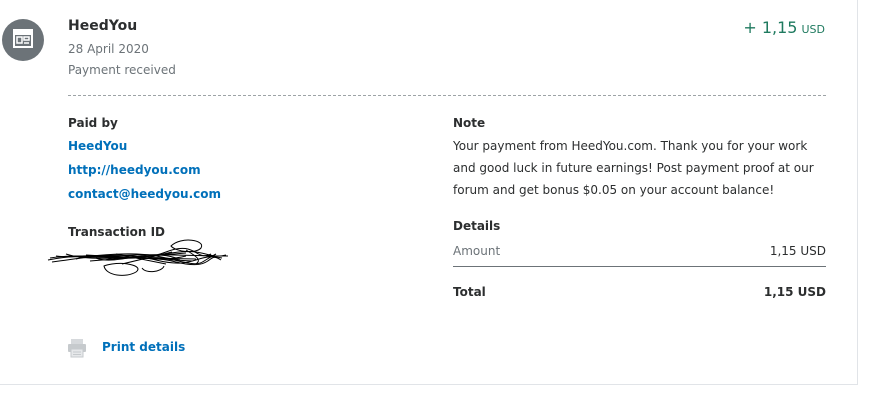 The height and width of the screenshot is (402, 870). Describe the element at coordinates (108, 49) in the screenshot. I see `transaction-date: 28 April 2020` at that location.